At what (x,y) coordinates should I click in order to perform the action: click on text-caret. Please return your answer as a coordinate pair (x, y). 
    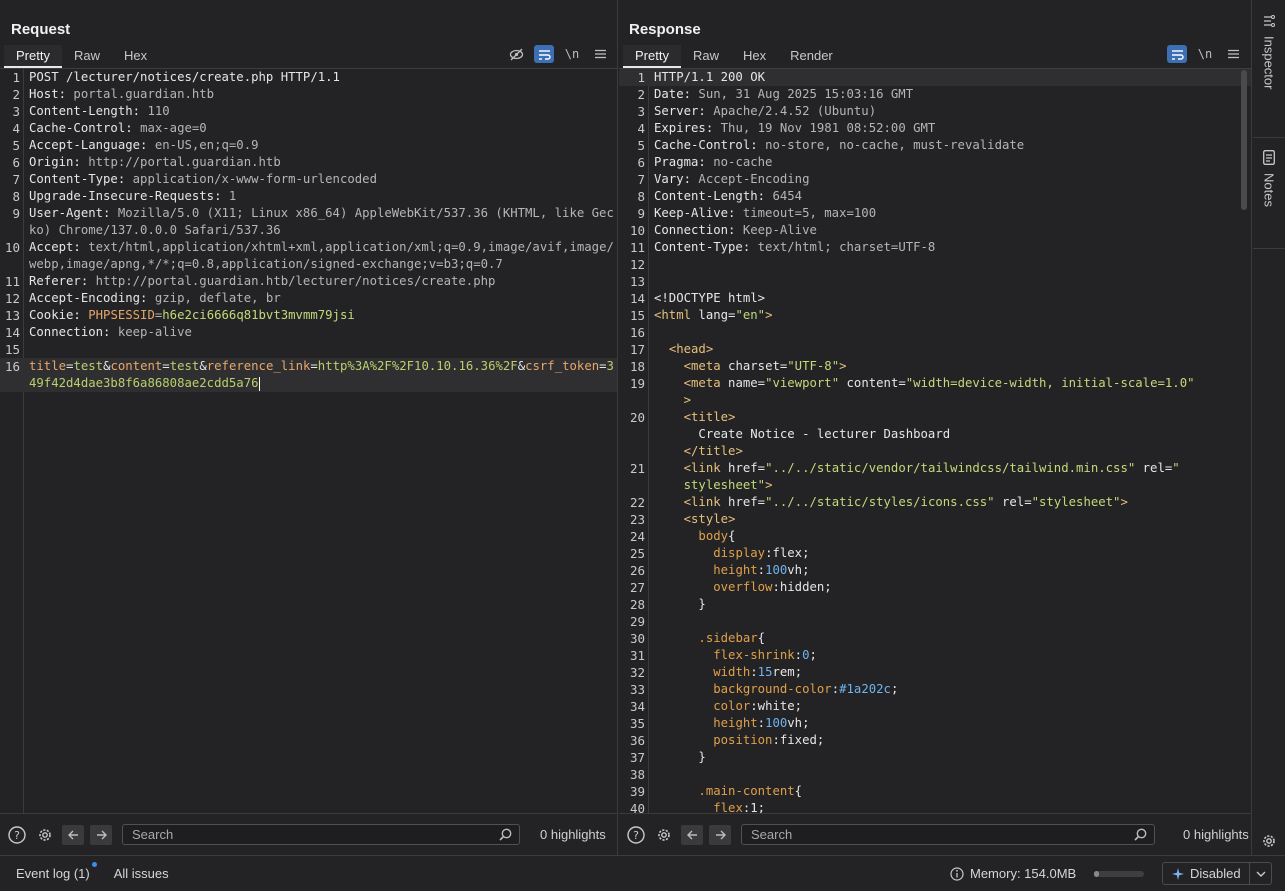
    Looking at the image, I should click on (259, 383).